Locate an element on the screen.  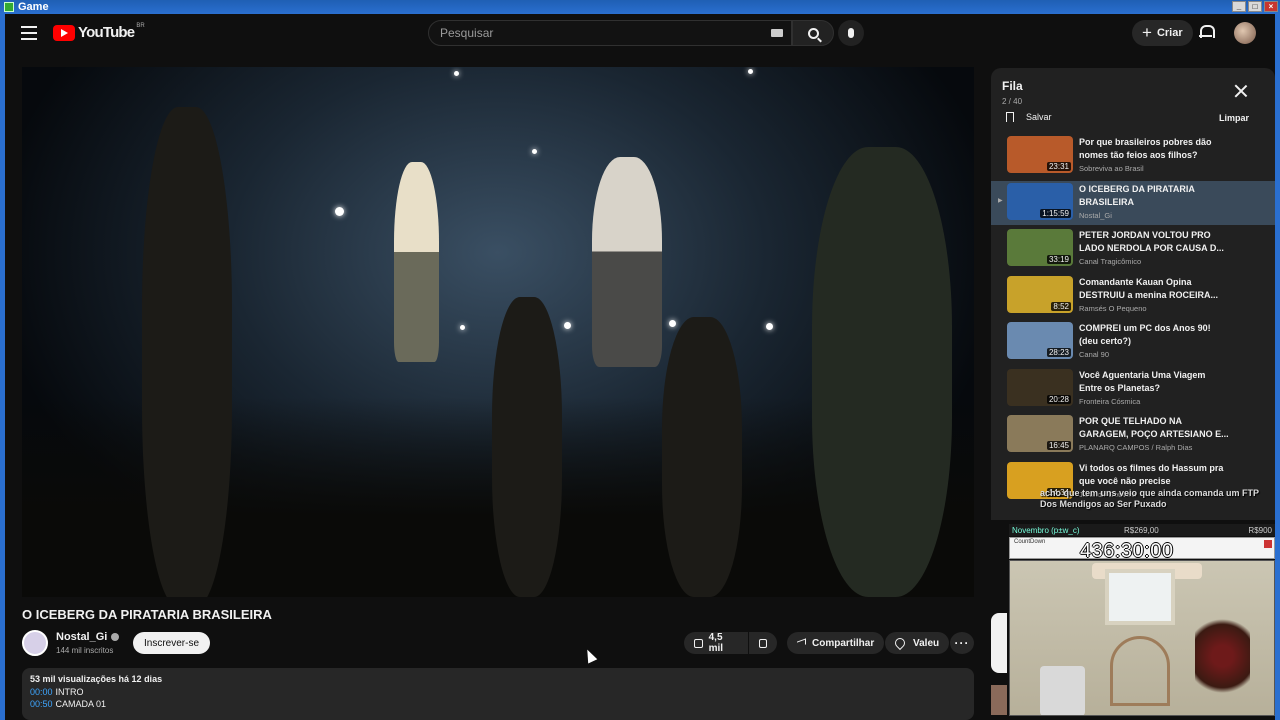
queue-thumbnail: 28:23 is located at coordinates (1040, 340).